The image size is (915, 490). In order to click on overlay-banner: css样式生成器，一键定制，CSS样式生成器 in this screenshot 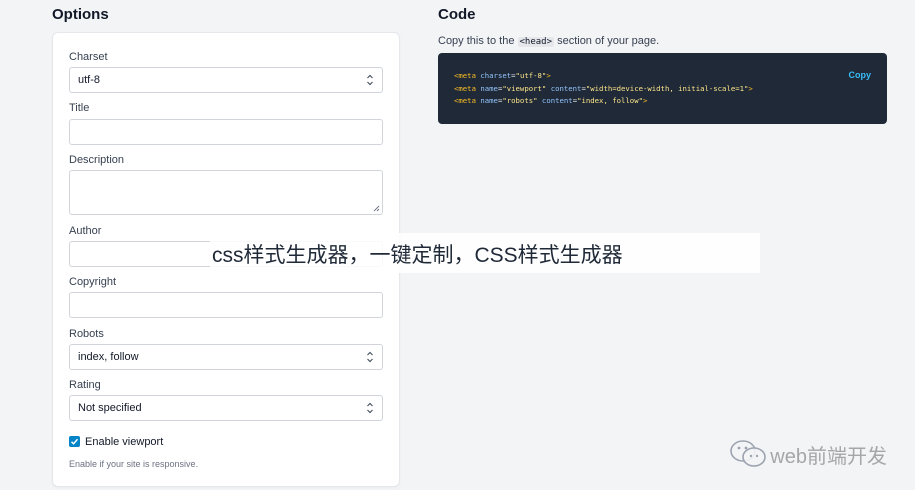, I will do `click(485, 253)`.